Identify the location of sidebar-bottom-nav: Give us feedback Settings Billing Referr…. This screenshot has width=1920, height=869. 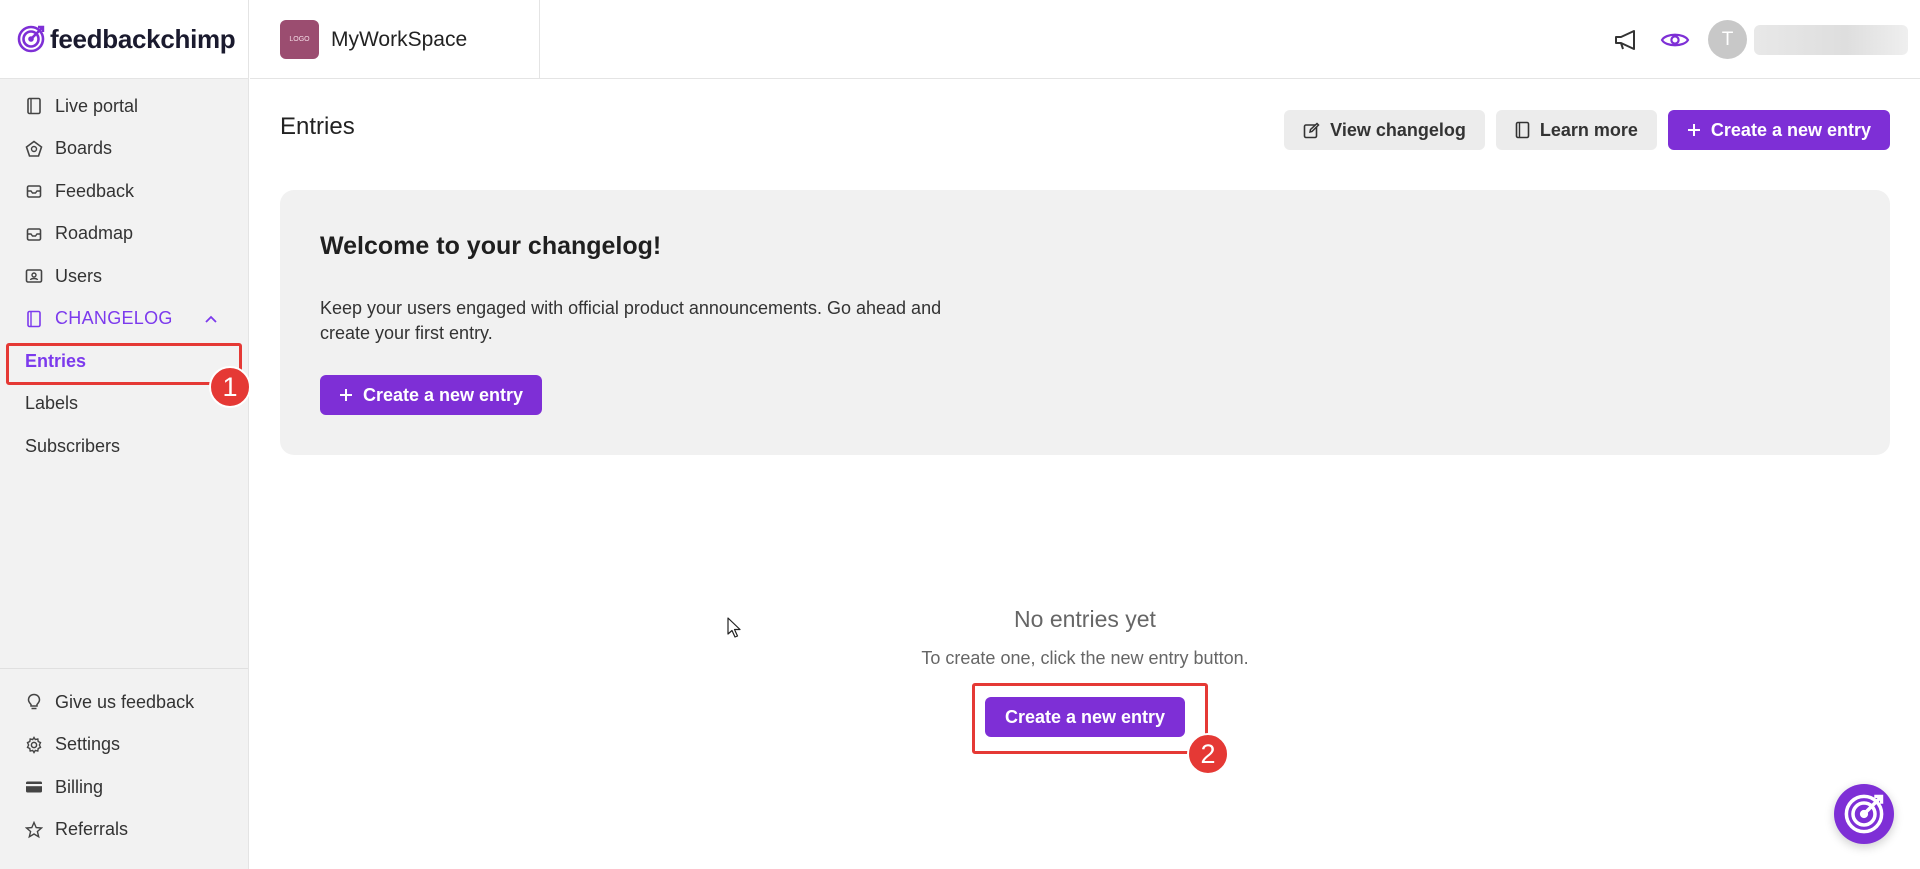
(124, 759).